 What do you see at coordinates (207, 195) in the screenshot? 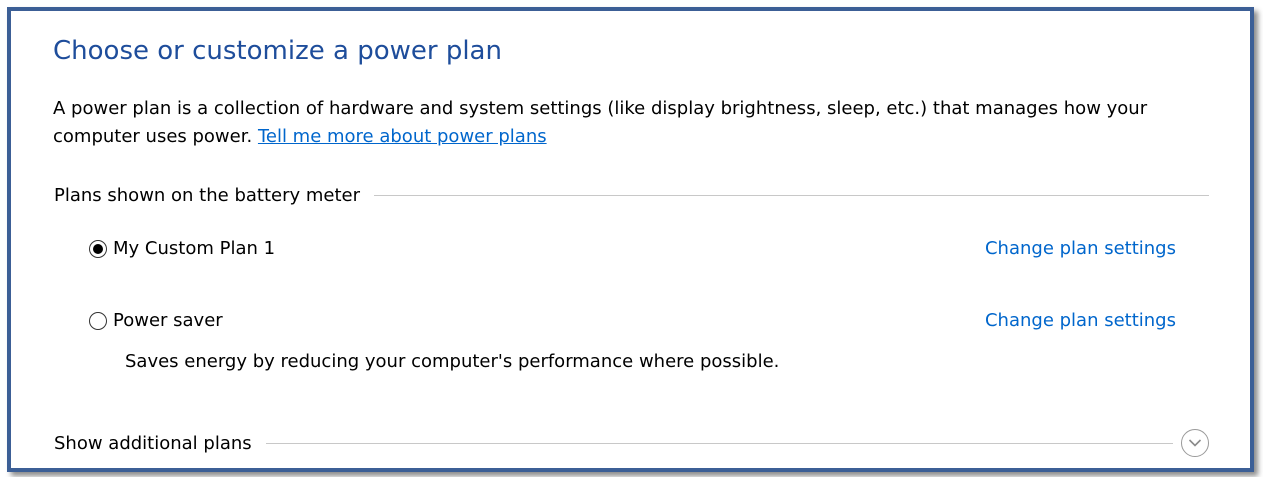
I see `plans-group-label: Plans shown on the battery meter` at bounding box center [207, 195].